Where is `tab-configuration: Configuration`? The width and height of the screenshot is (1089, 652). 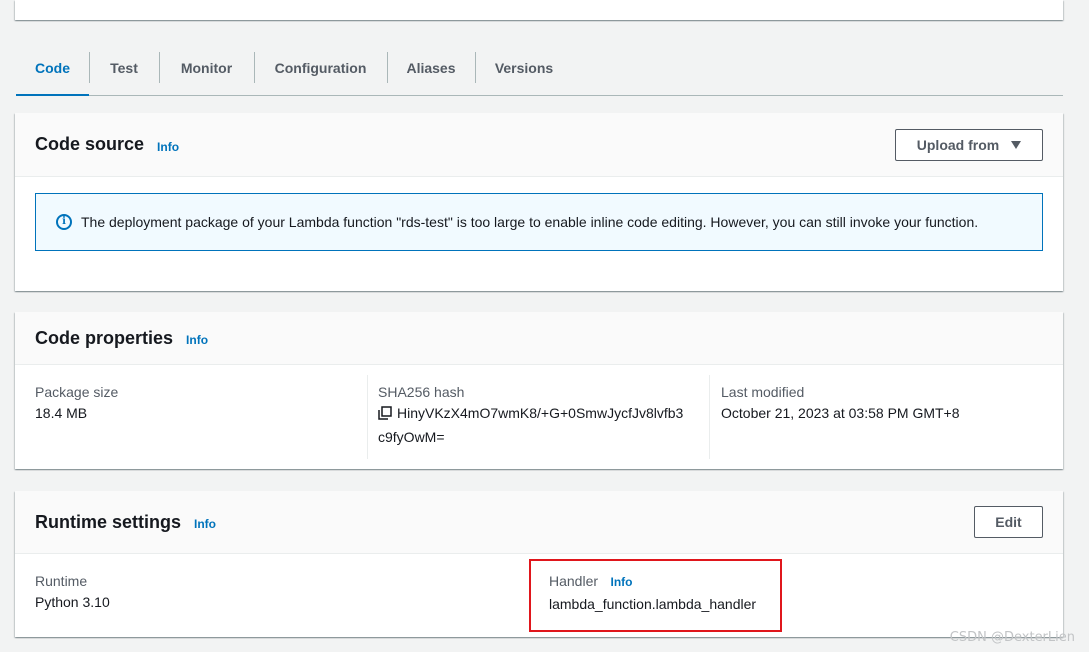 tab-configuration: Configuration is located at coordinates (320, 67).